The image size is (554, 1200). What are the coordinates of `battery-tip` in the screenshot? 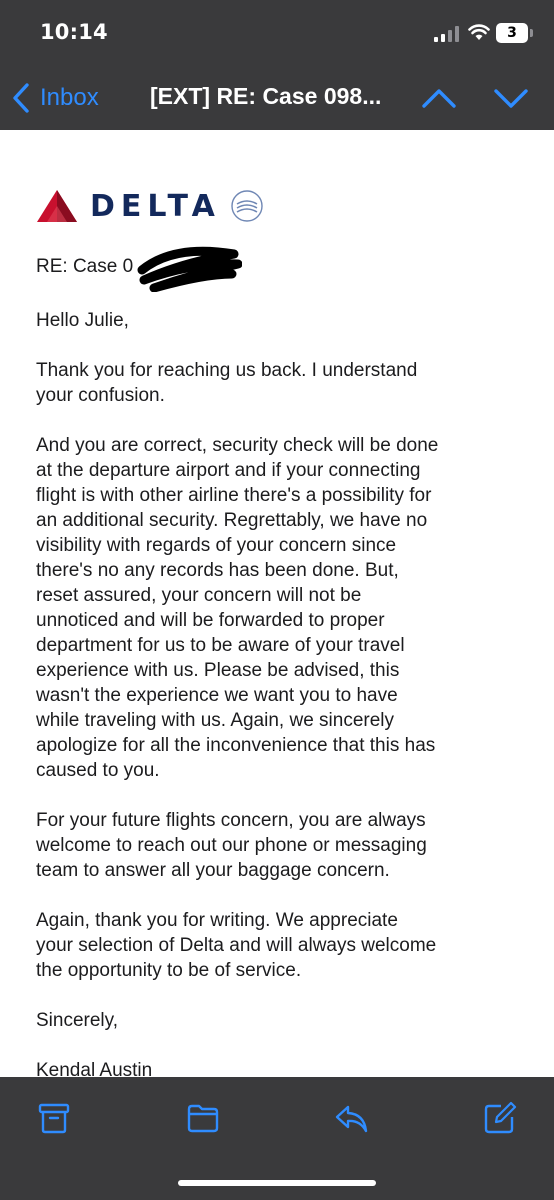 It's located at (531, 33).